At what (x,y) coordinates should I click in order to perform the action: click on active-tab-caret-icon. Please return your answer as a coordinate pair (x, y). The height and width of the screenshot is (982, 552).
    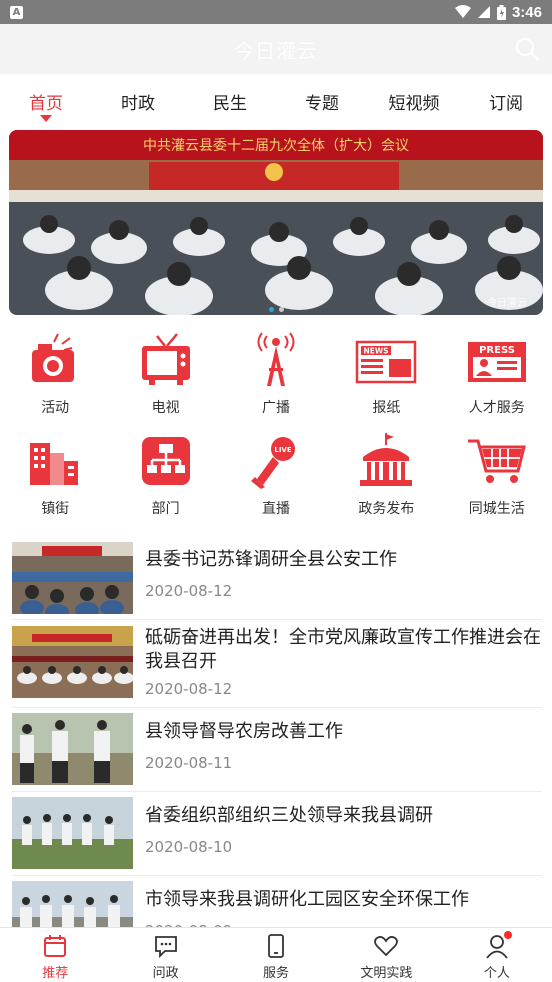
    Looking at the image, I should click on (46, 118).